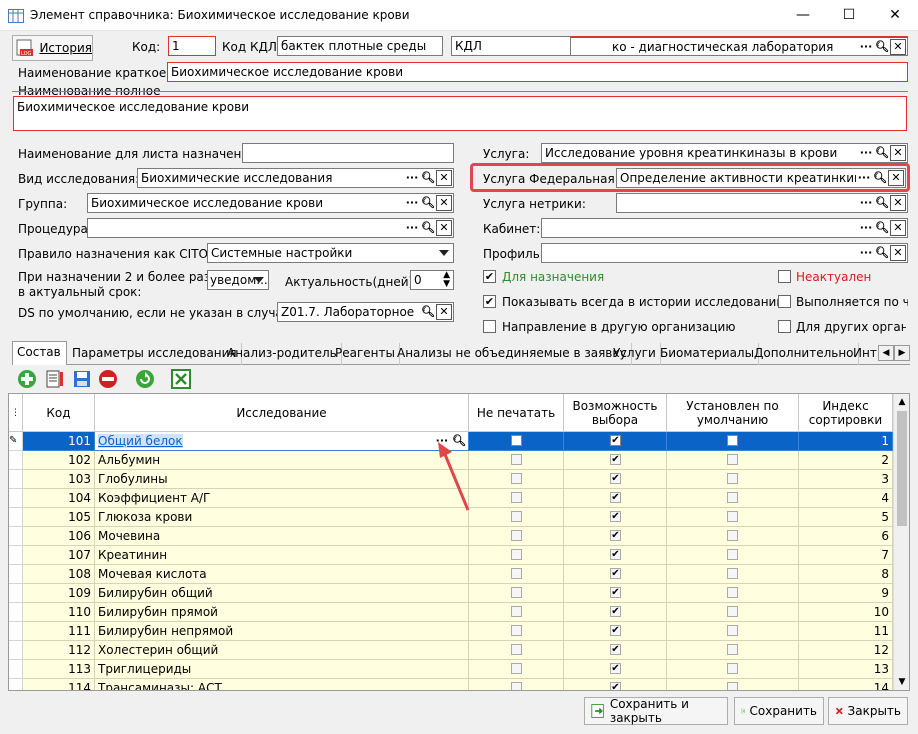 The width and height of the screenshot is (918, 734). Describe the element at coordinates (512, 354) in the screenshot. I see `tab-not-combined: Анализы не объединяемые в заявку` at that location.